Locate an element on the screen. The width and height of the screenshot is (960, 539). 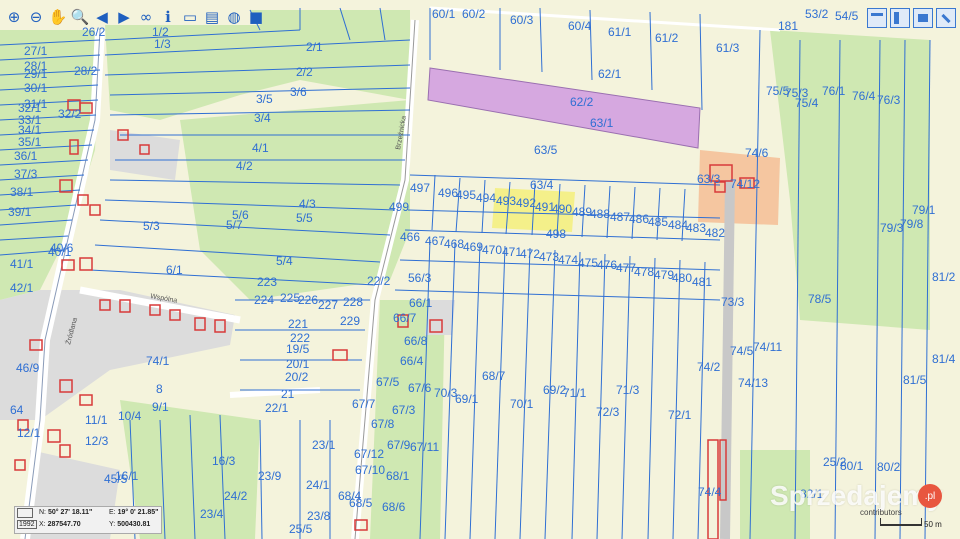
parcel-label: 74/12 is located at coordinates (745, 184).